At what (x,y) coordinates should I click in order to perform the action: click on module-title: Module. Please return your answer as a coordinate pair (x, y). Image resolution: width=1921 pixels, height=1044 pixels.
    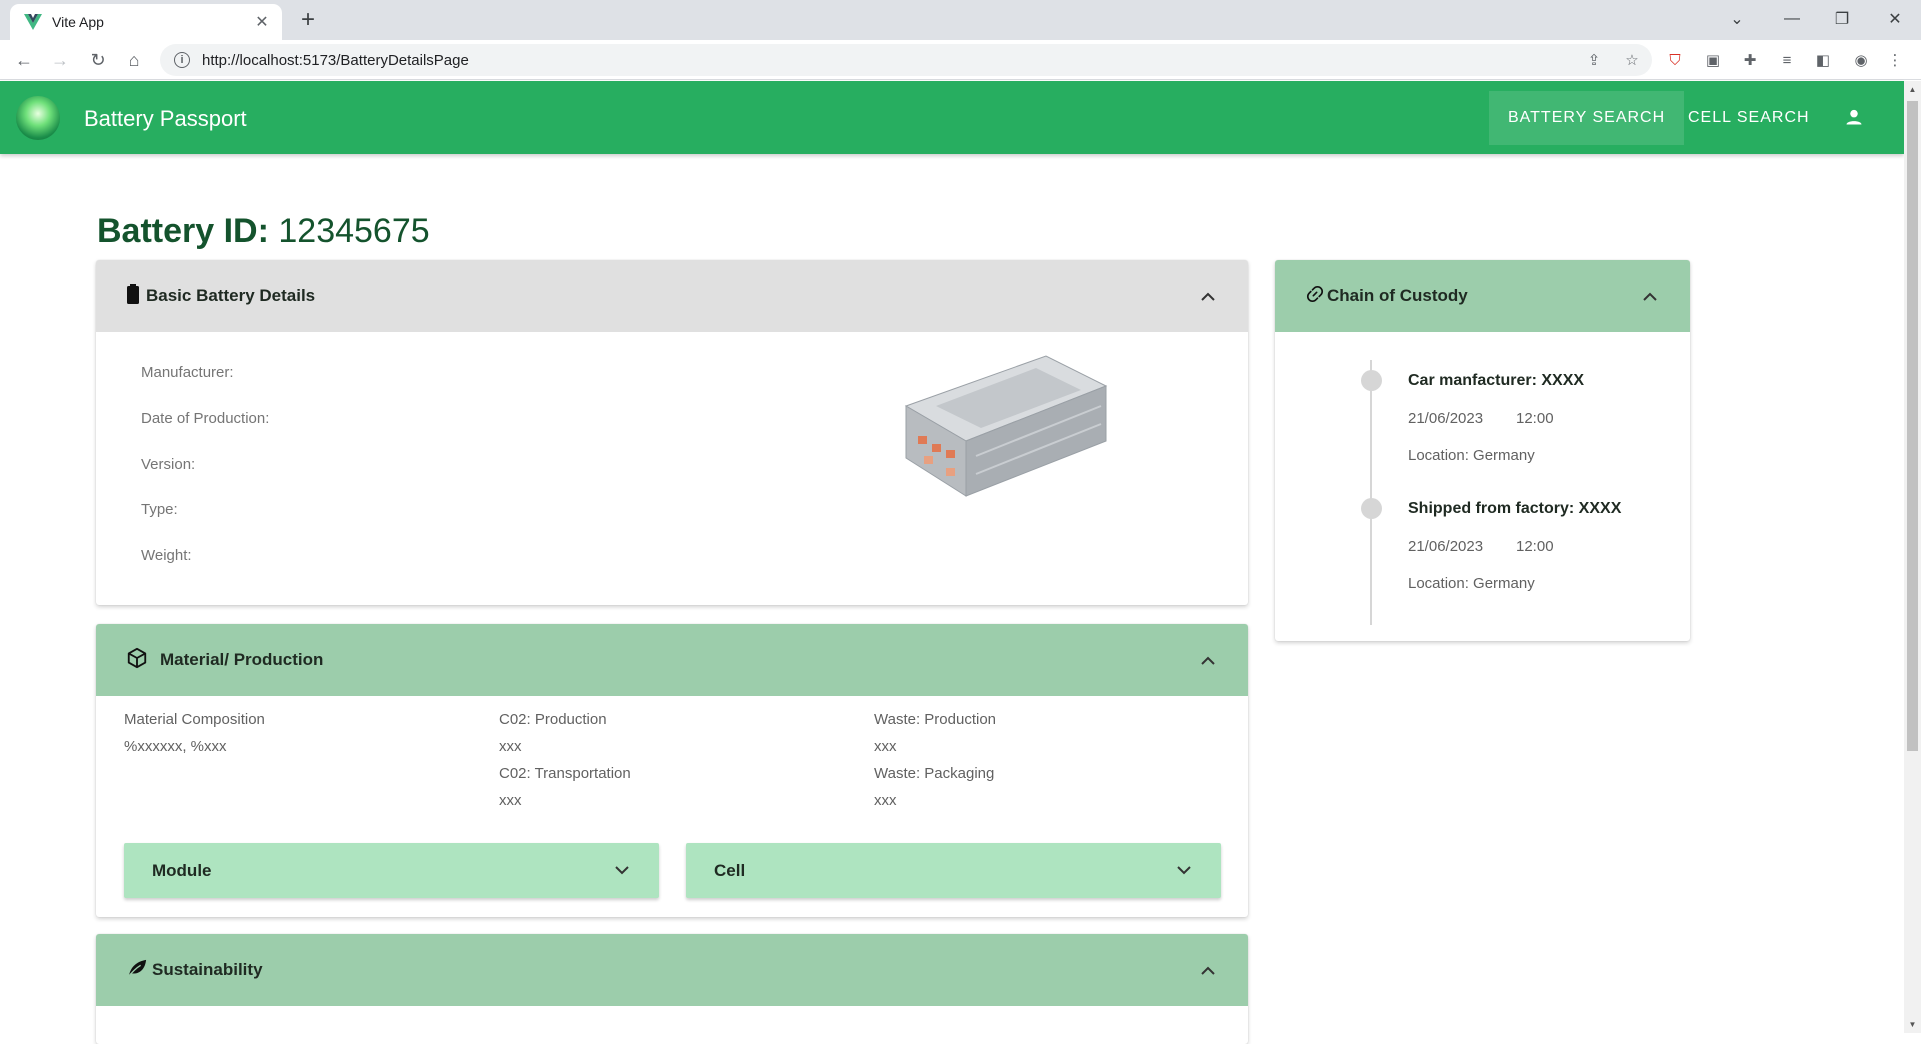
    Looking at the image, I should click on (182, 870).